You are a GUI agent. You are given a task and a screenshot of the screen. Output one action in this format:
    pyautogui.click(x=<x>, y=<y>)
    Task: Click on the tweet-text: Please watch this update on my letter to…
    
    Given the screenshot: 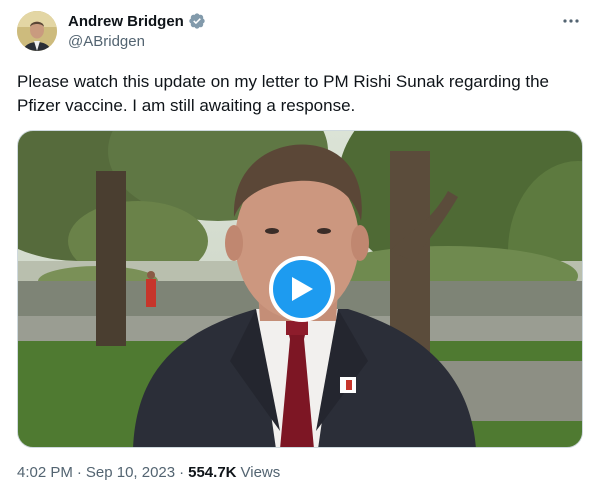 What is the action you would take?
    pyautogui.click(x=283, y=93)
    